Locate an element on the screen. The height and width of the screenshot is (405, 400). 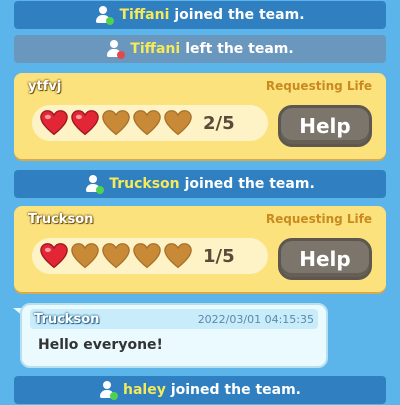
life-count: 2/5 is located at coordinates (219, 123).